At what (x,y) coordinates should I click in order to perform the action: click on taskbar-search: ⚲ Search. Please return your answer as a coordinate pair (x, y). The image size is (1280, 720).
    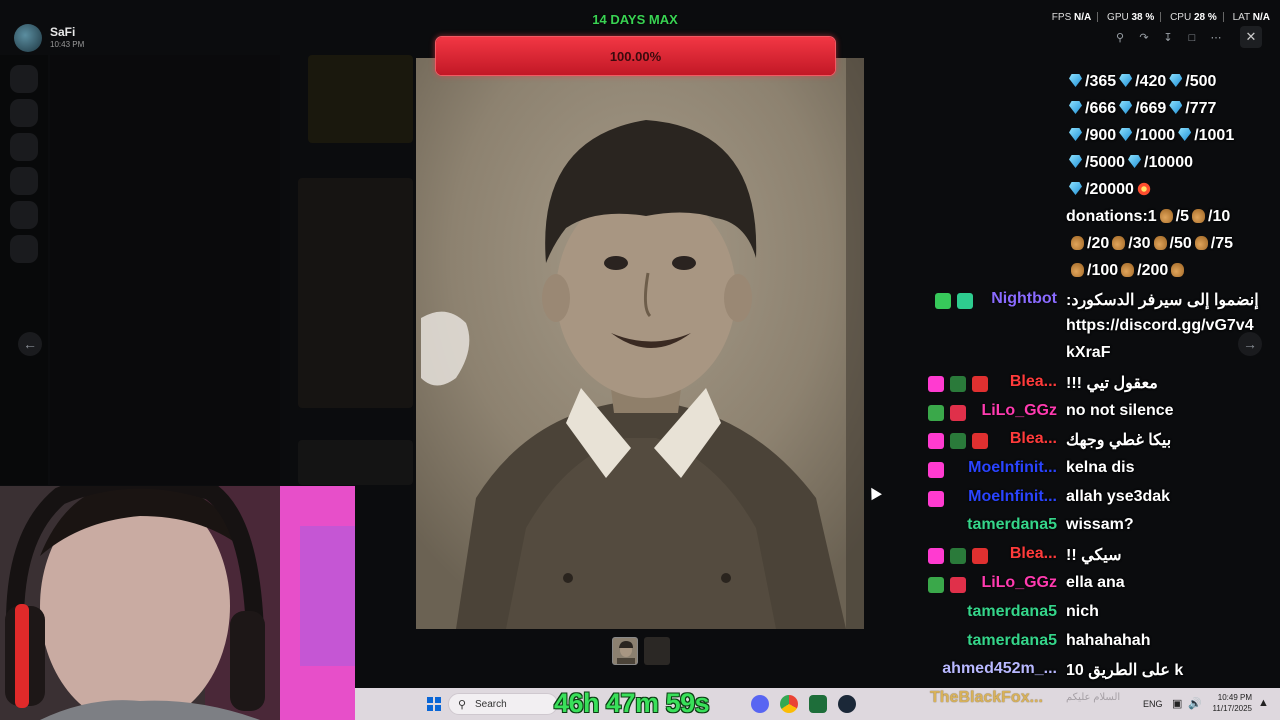
    Looking at the image, I should click on (503, 704).